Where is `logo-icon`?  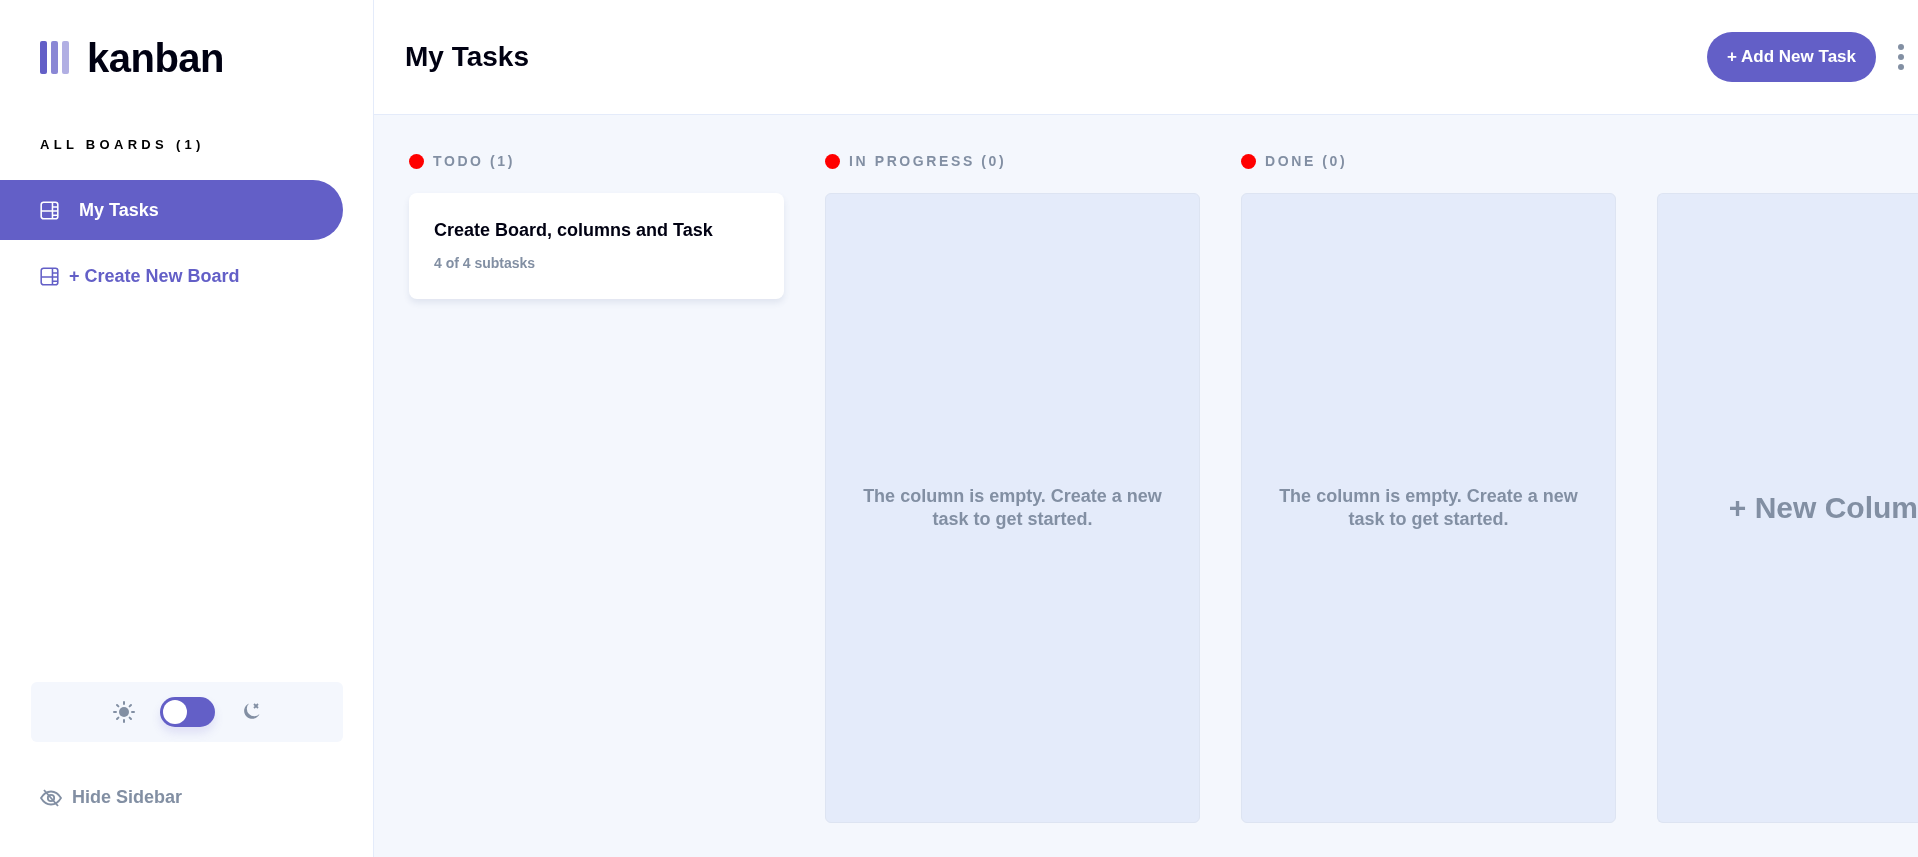
logo-icon is located at coordinates (55, 57).